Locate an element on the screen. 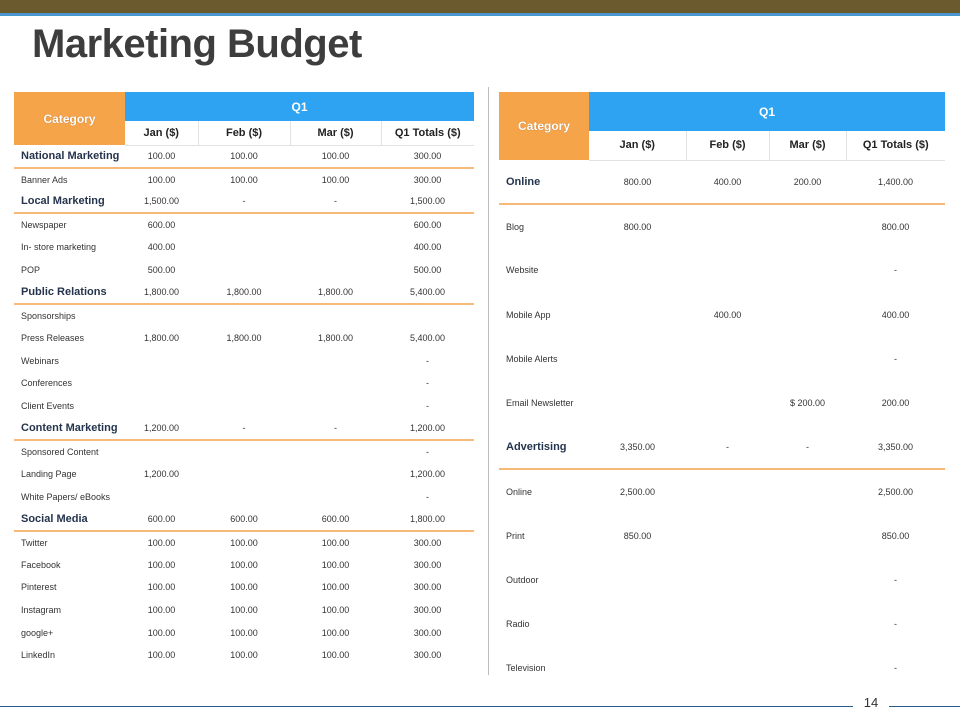 This screenshot has width=960, height=720. group-label: Content Marketing is located at coordinates (69, 429).